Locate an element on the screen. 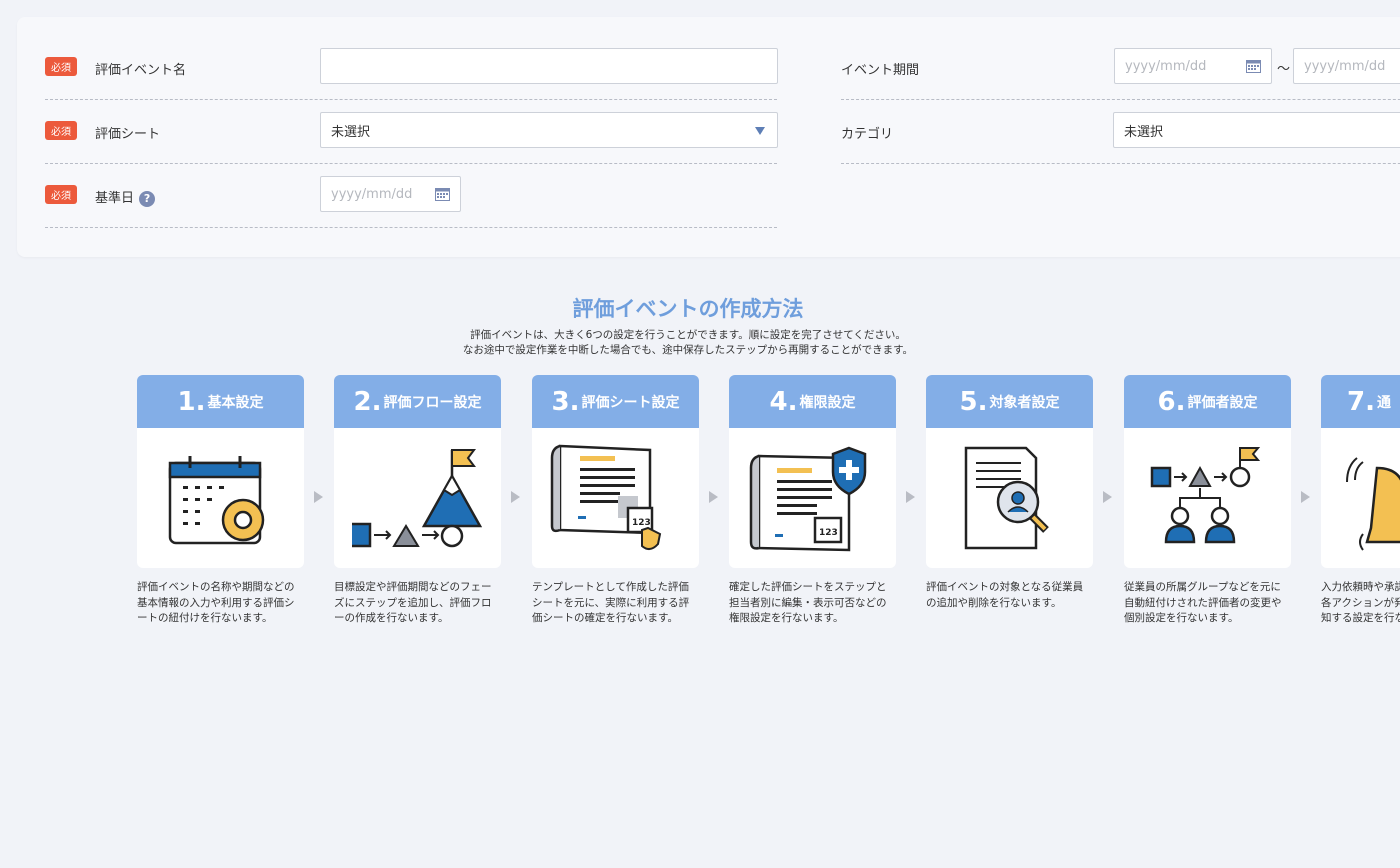  step-header: 4. 権限設定 is located at coordinates (812, 401).